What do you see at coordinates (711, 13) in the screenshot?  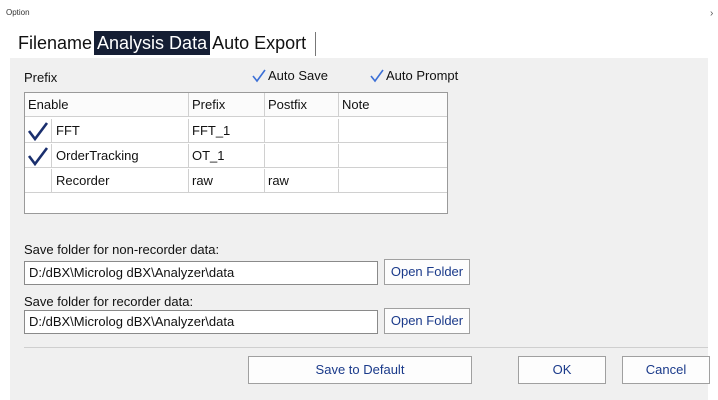 I see `close-icon: ›` at bounding box center [711, 13].